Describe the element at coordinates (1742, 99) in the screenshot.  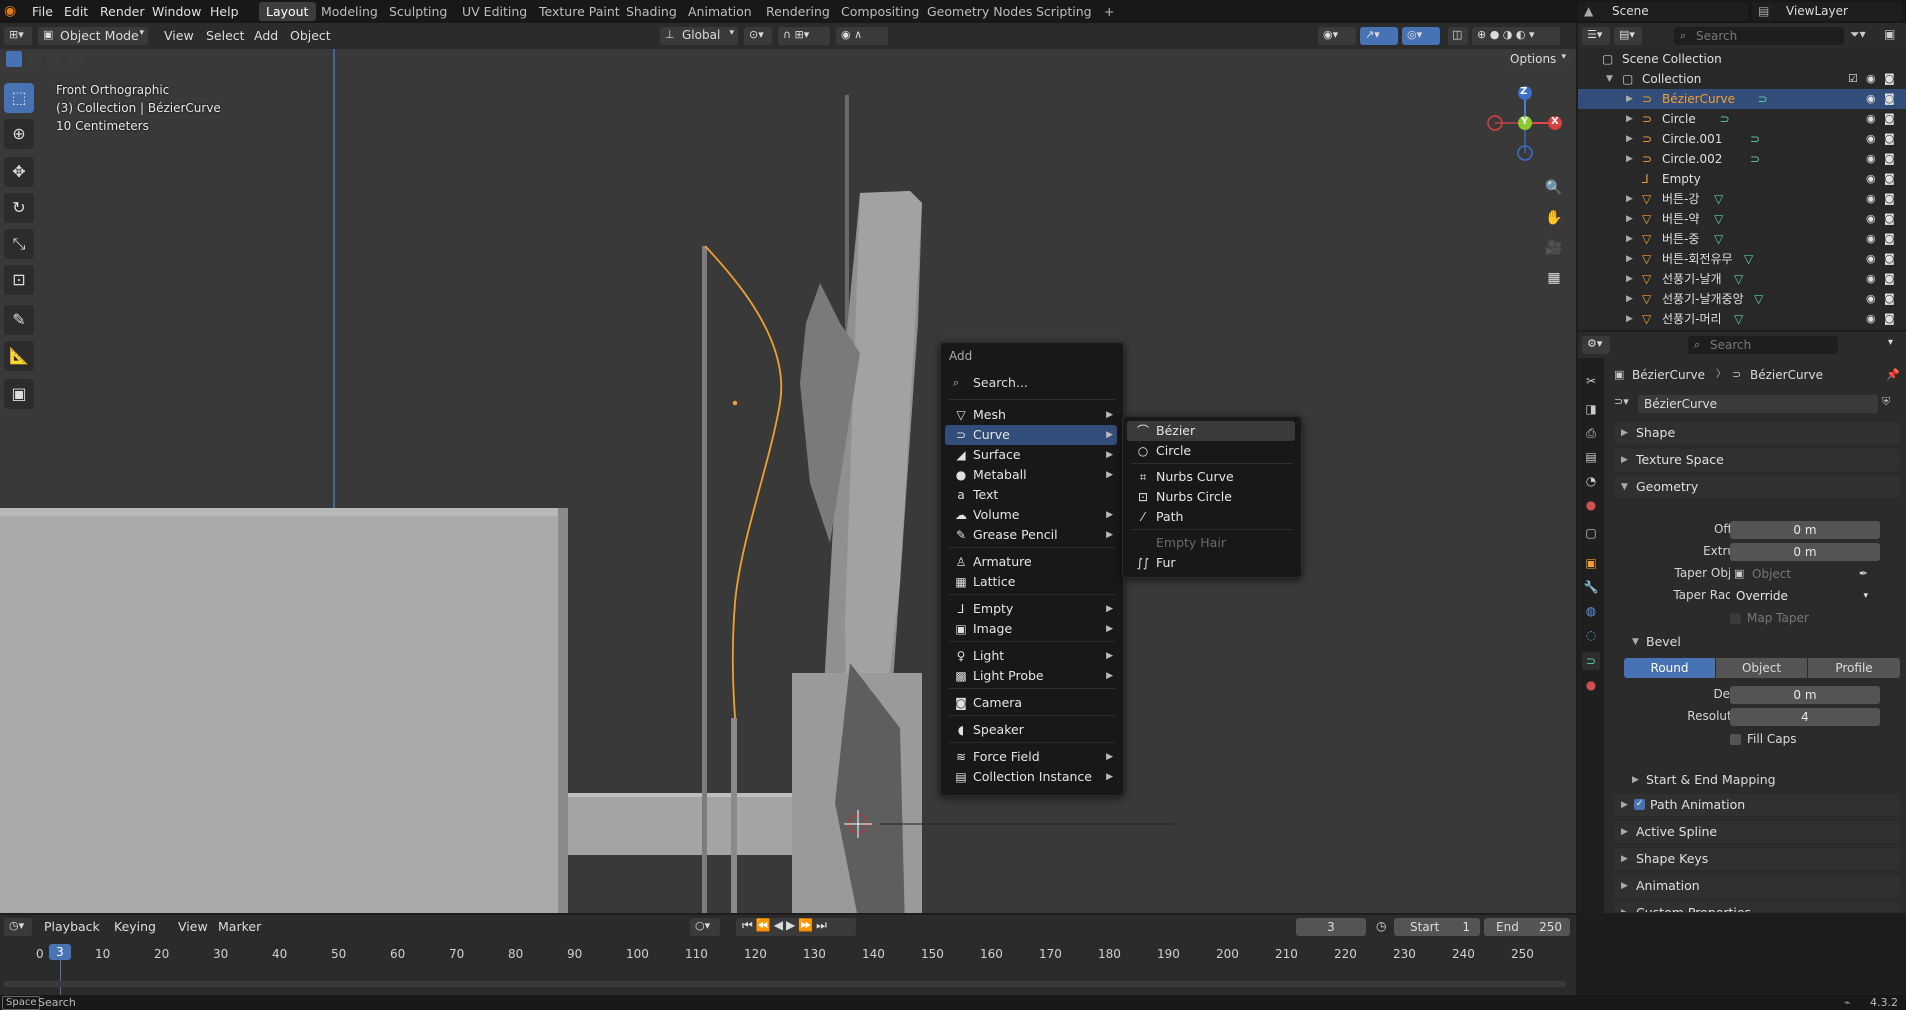
I see `outliner-row: ▶ ⊃ BézierCurve ⊃ ◉ ◙` at that location.